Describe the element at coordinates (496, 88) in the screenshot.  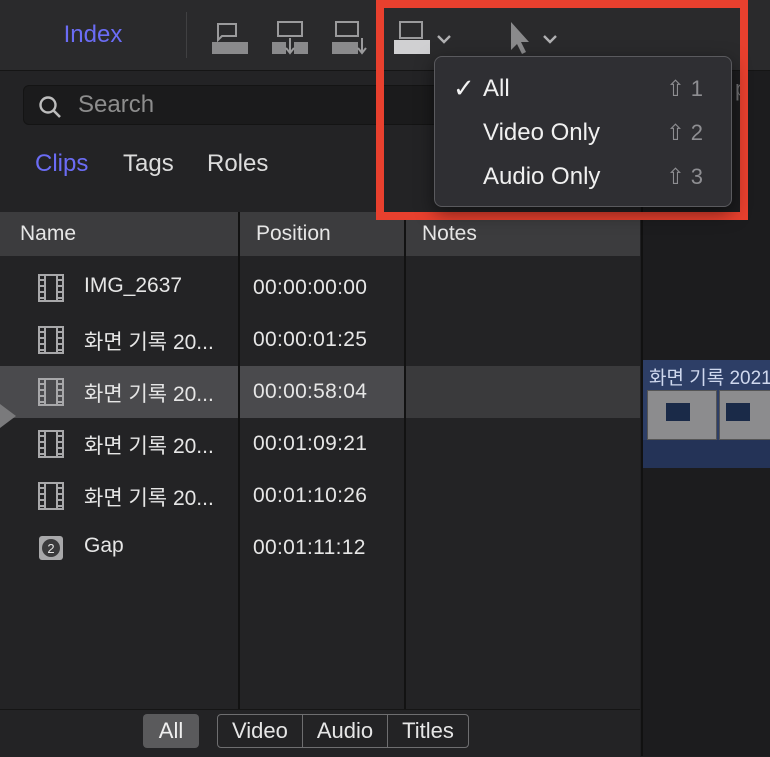
I see `menu-item-label: All` at that location.